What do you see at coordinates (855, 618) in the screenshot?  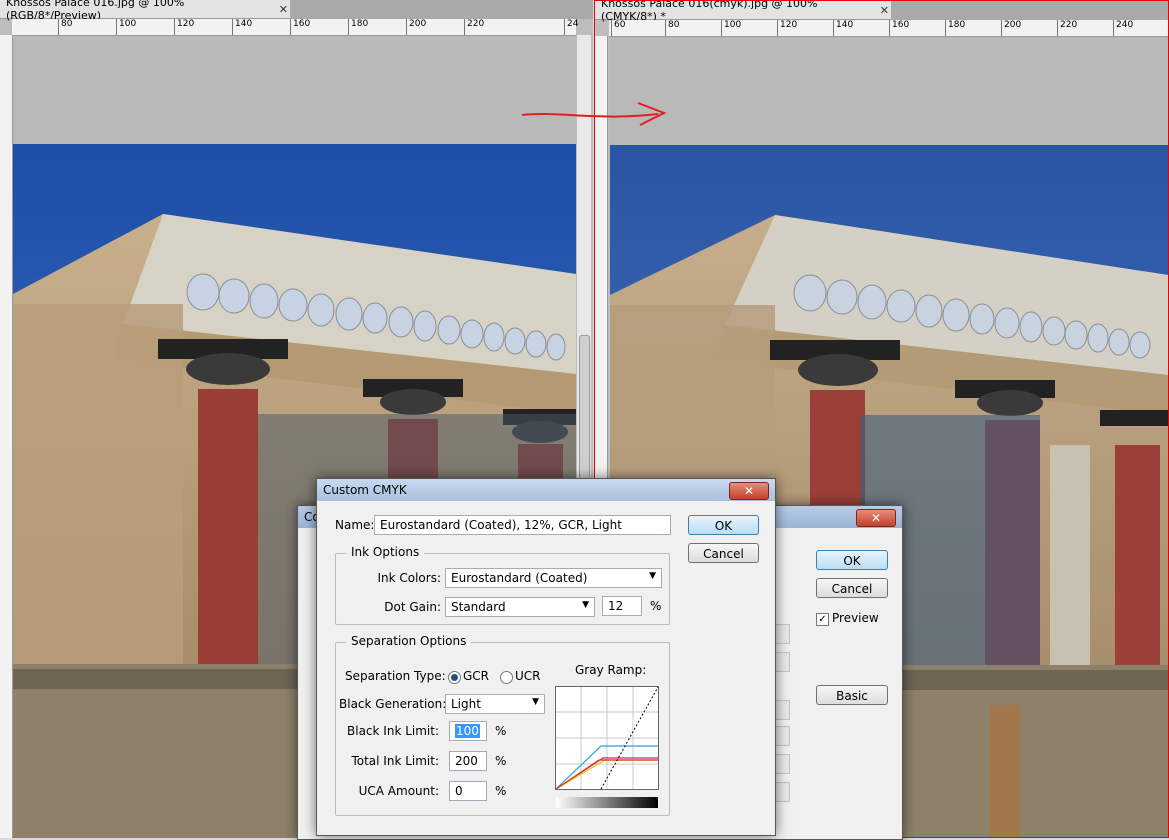 I see `preview-label: Preview` at bounding box center [855, 618].